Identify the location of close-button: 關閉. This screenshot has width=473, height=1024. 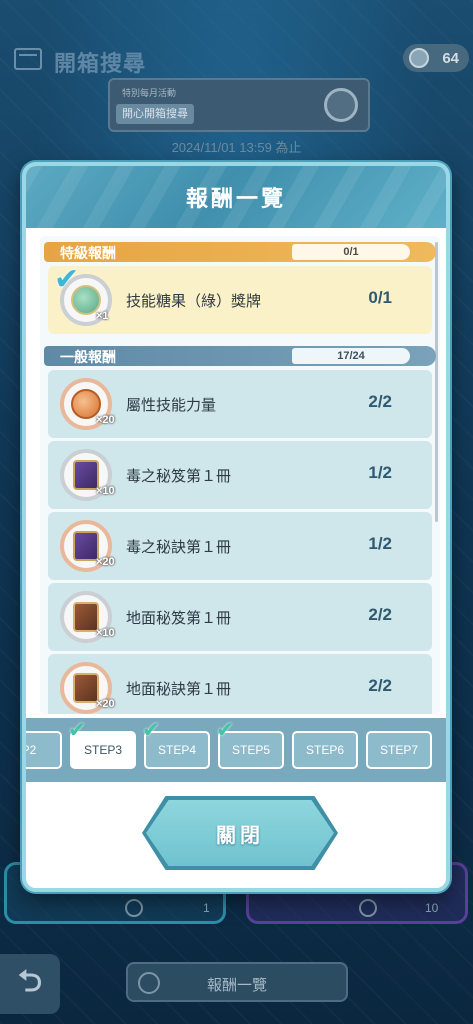
(240, 833).